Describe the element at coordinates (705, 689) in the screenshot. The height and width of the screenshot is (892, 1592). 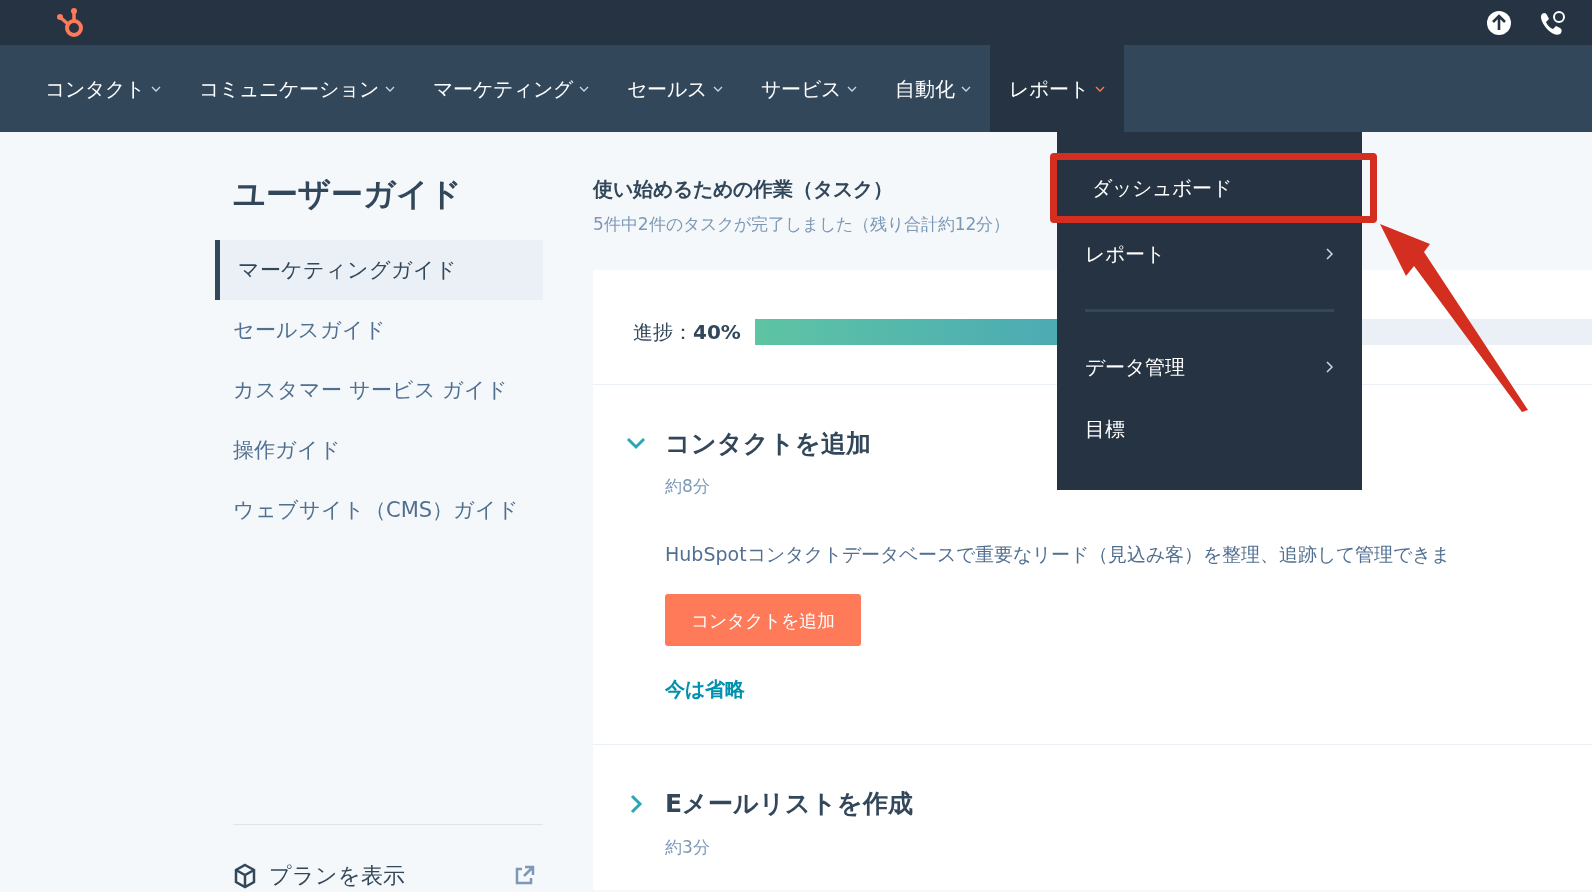
I see `skip-link: 今は省略` at that location.